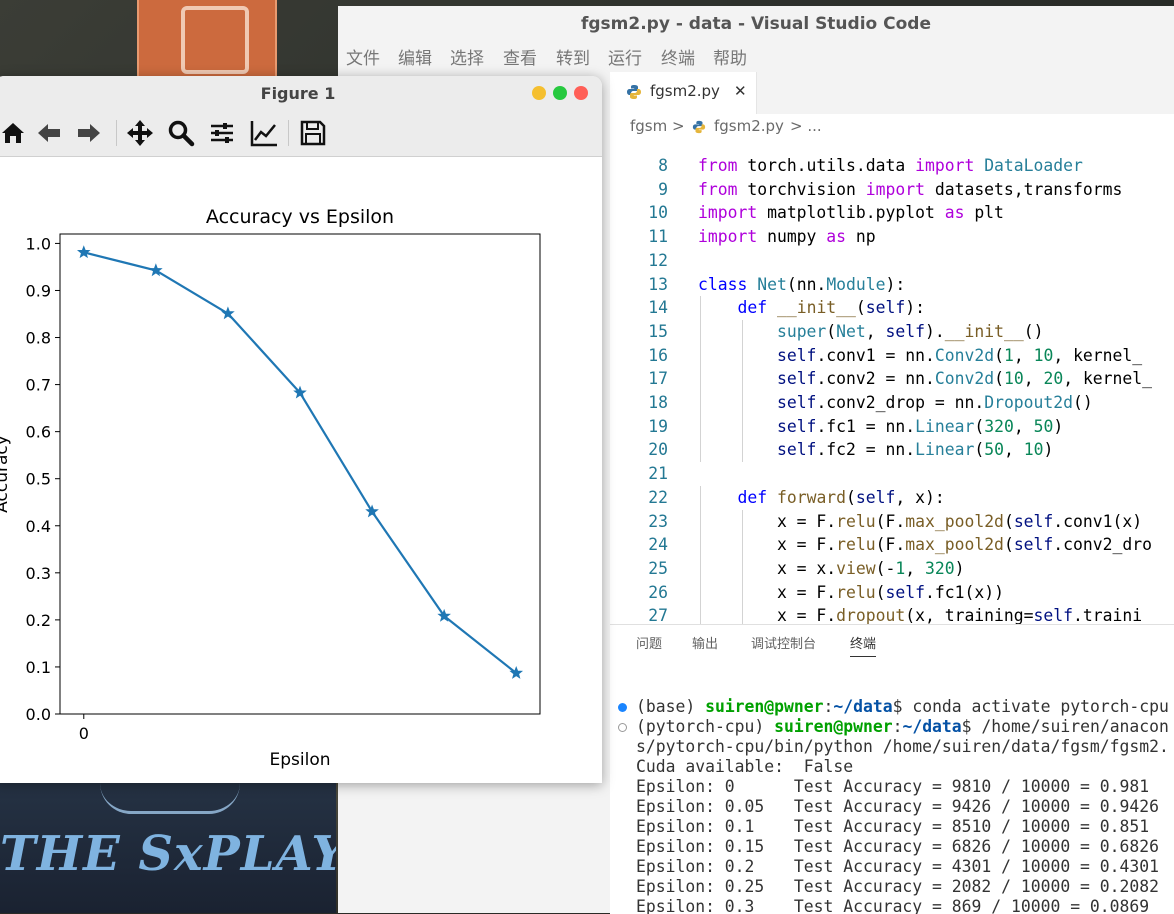 The width and height of the screenshot is (1174, 914). Describe the element at coordinates (313, 133) in the screenshot. I see `save-disk-icon` at that location.